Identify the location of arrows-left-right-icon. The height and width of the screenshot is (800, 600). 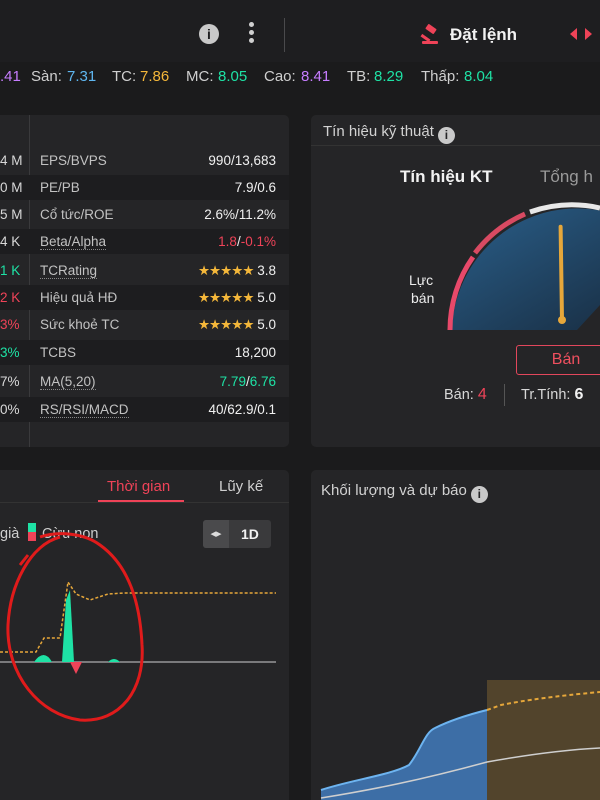
(581, 34).